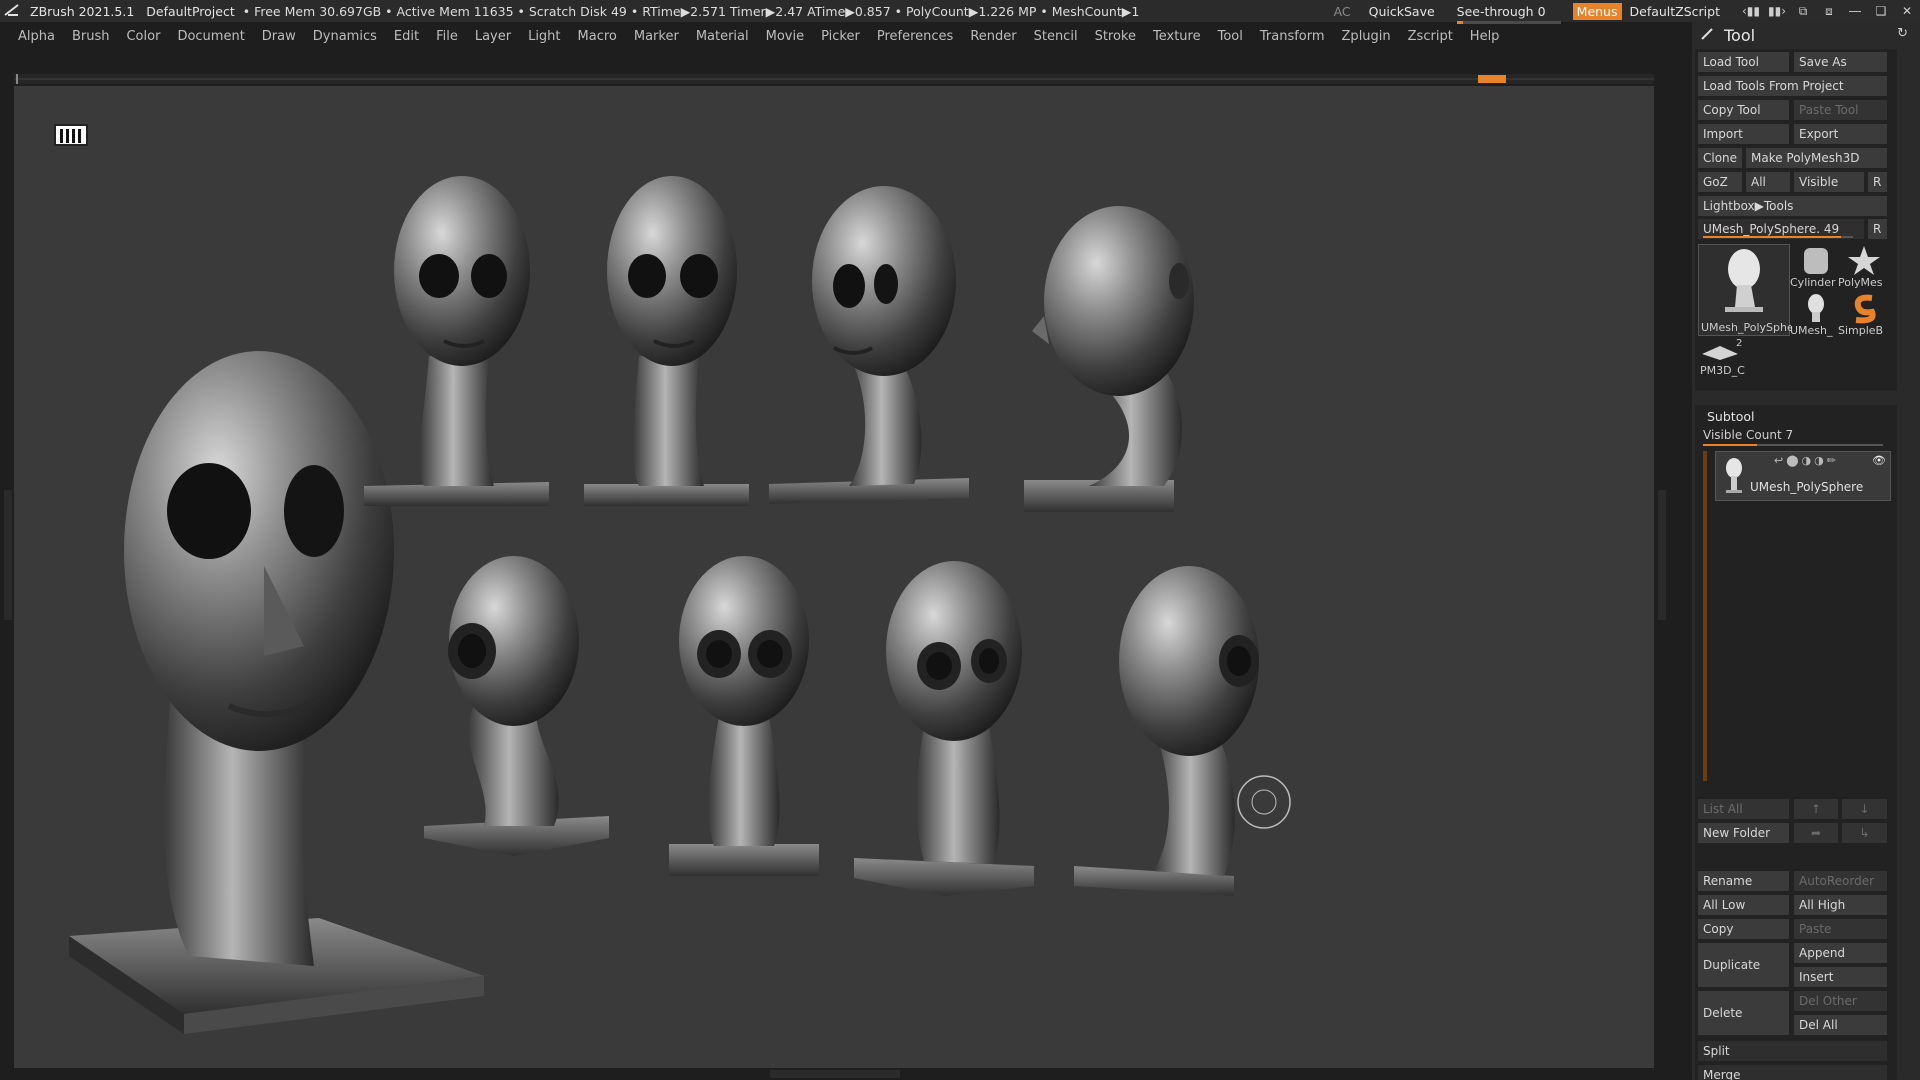  What do you see at coordinates (345, 36) in the screenshot?
I see `menu-dynamics: Dynamics` at bounding box center [345, 36].